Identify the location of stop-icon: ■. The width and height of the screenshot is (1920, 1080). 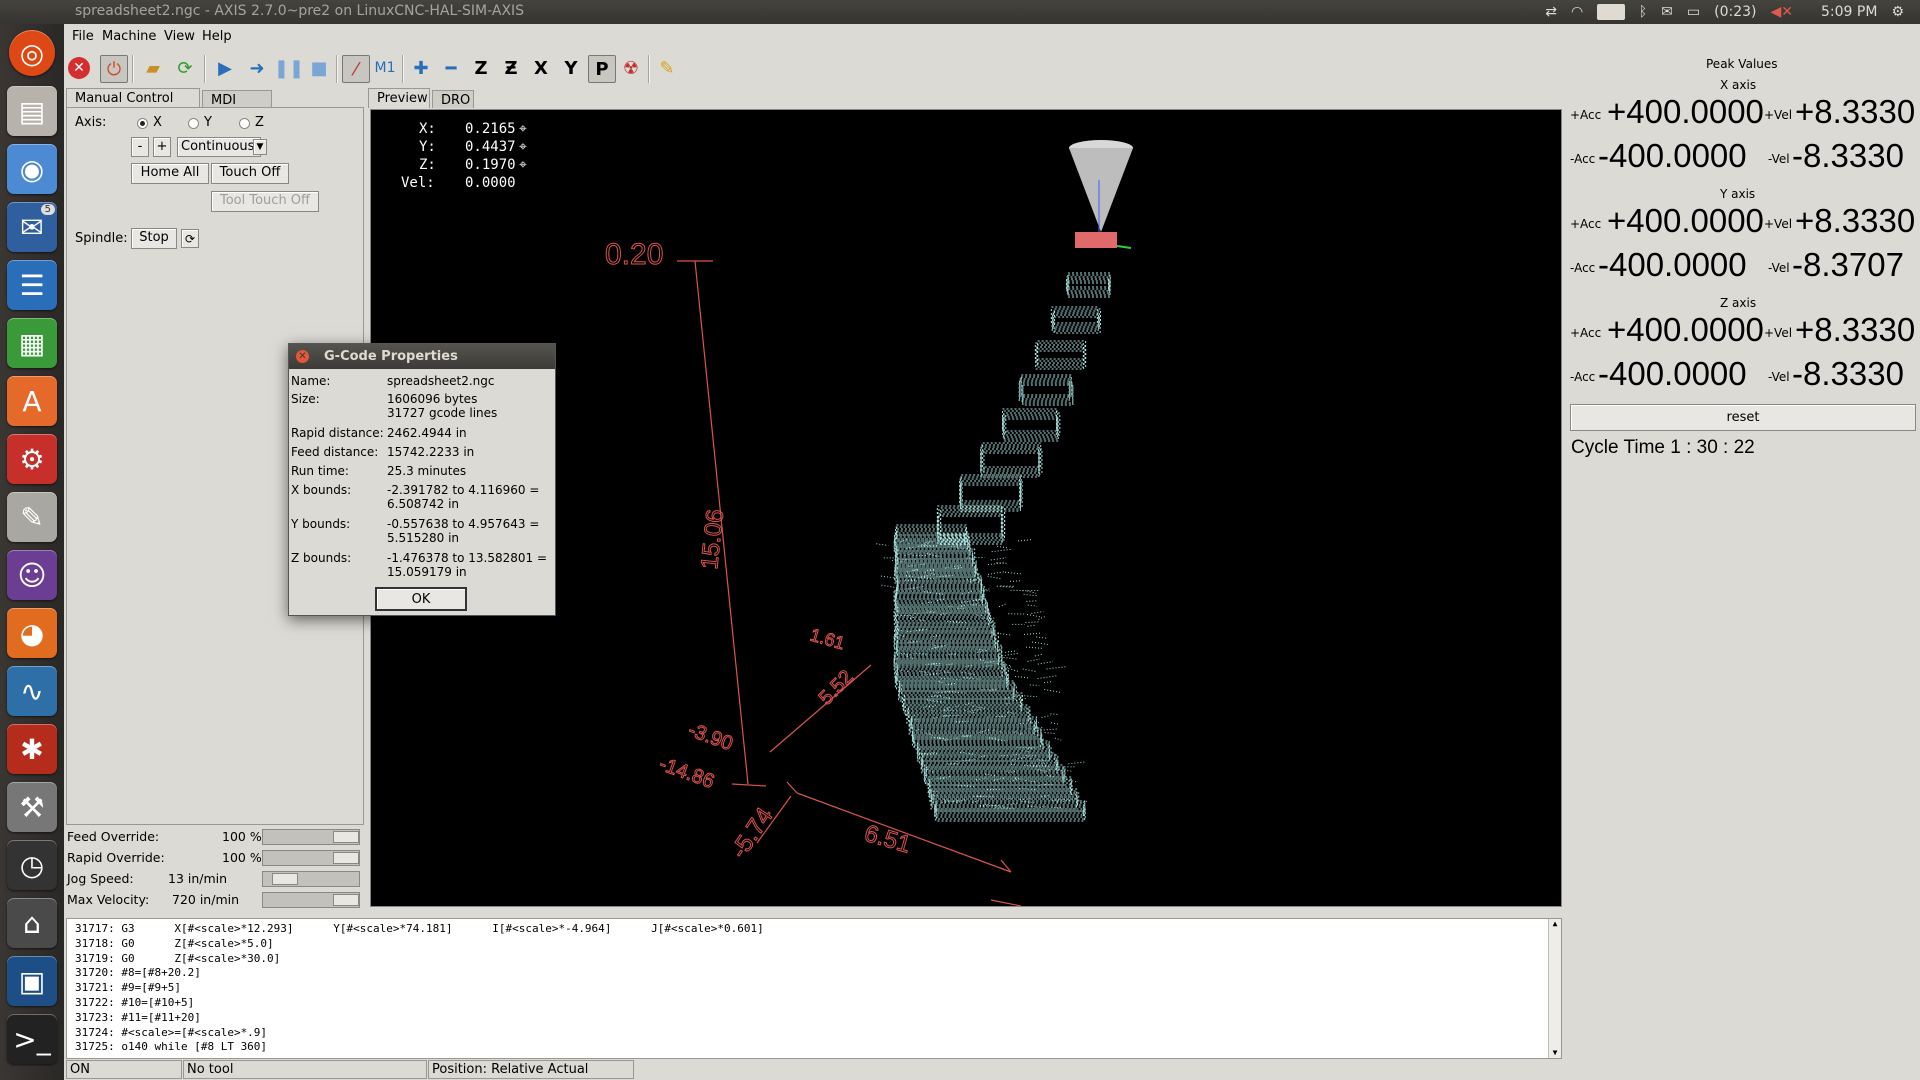
(319, 68).